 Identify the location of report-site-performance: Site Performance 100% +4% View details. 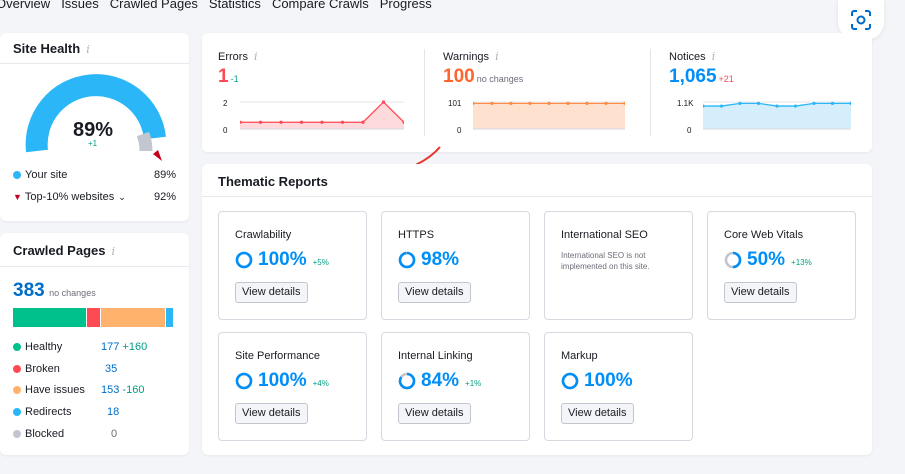
(292, 386).